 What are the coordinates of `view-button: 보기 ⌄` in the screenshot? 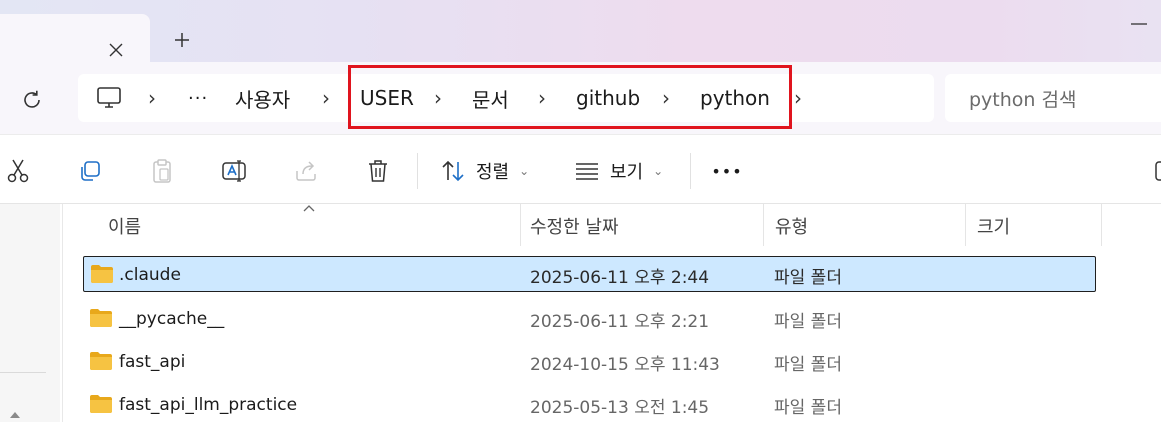 It's located at (618, 171).